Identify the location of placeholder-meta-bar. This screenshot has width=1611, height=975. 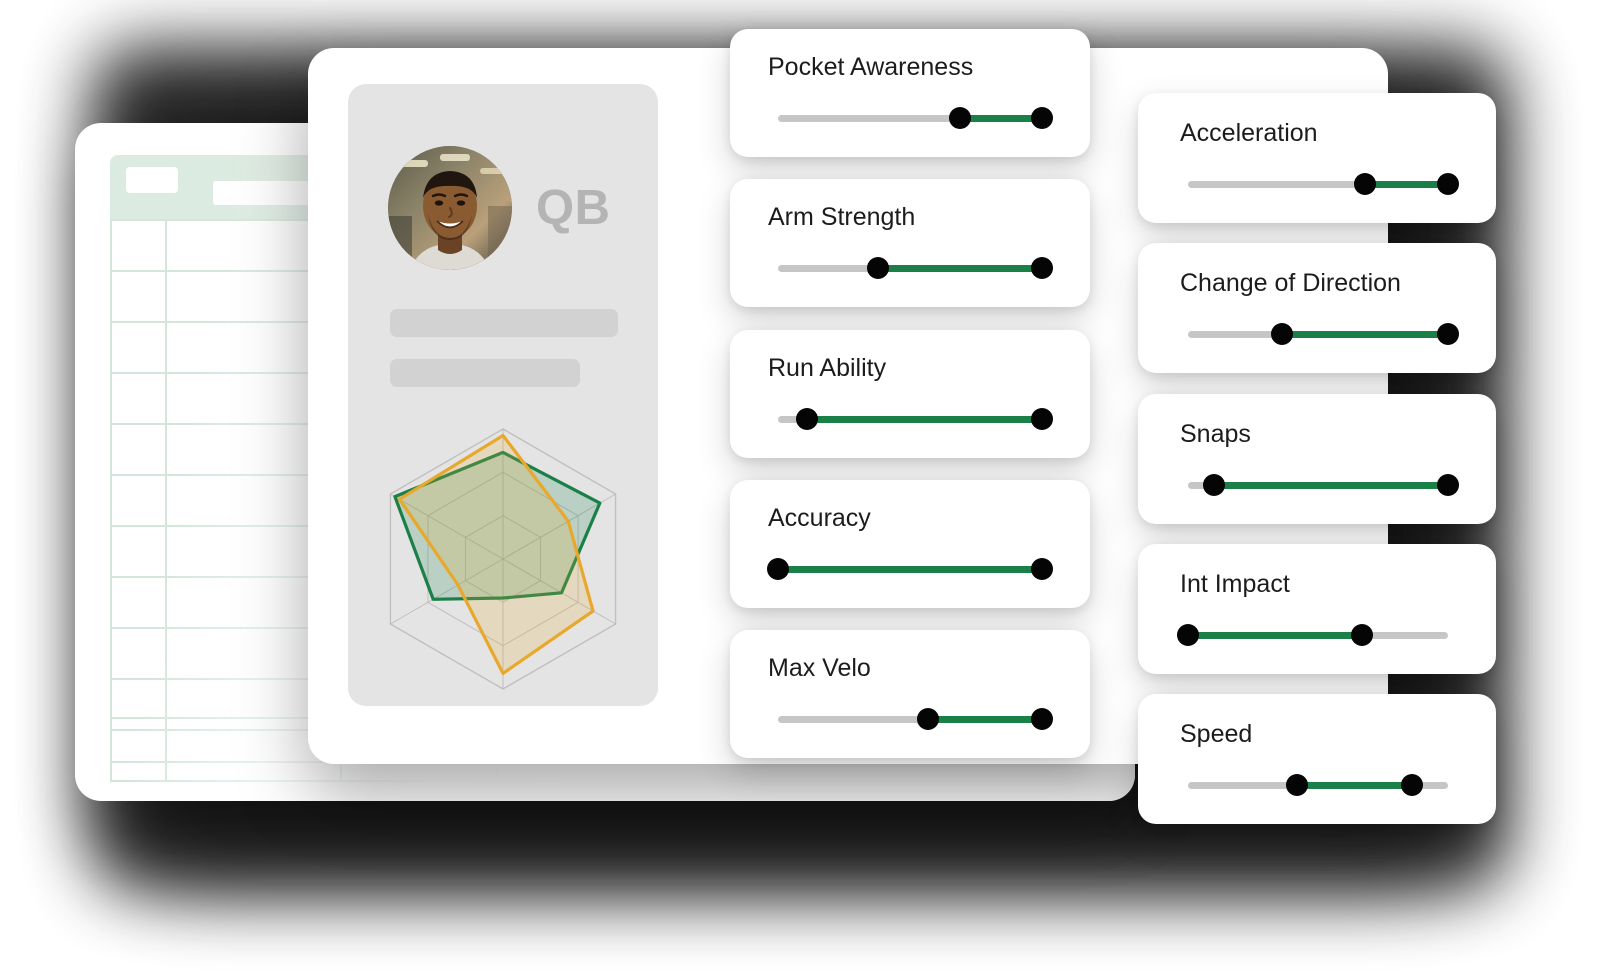
(485, 373).